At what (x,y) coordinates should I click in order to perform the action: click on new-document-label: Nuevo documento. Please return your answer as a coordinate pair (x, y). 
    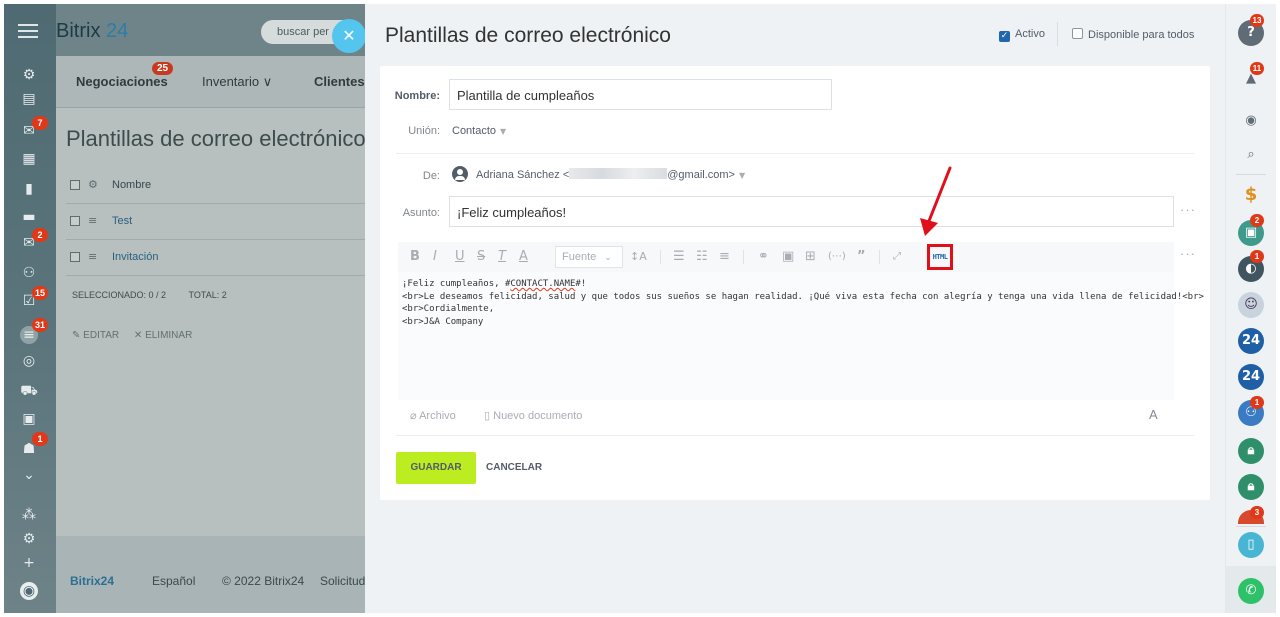
    Looking at the image, I should click on (538, 416).